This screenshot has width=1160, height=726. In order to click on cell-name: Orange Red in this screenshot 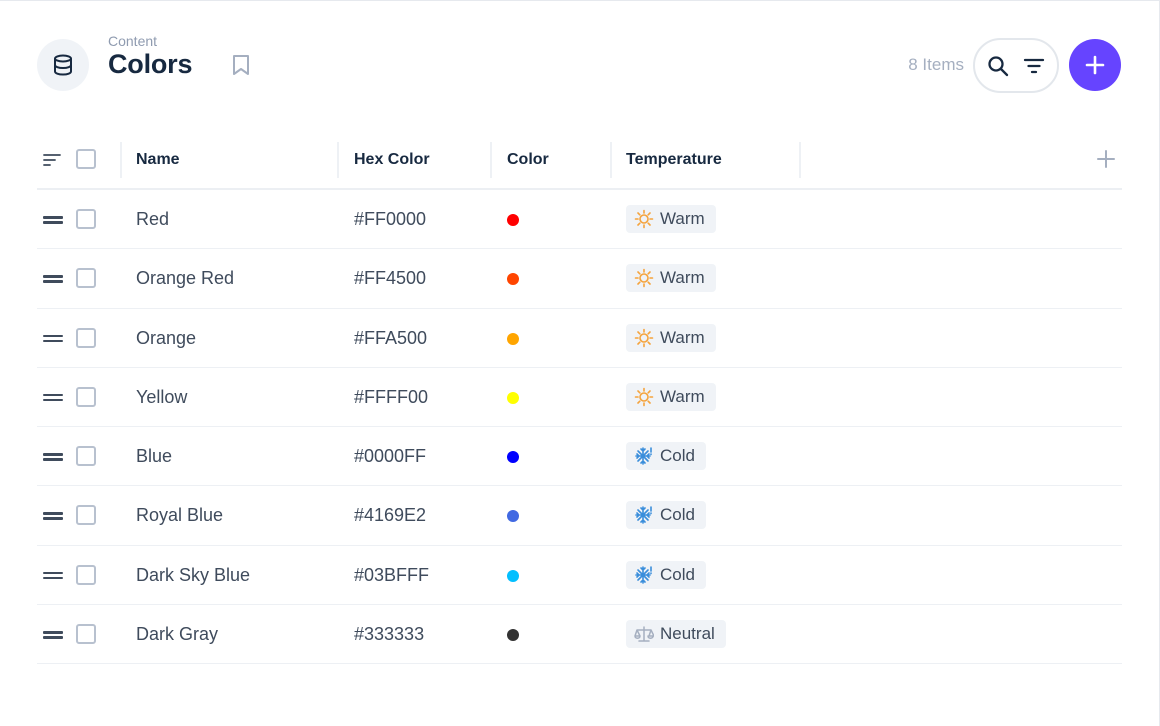, I will do `click(185, 278)`.